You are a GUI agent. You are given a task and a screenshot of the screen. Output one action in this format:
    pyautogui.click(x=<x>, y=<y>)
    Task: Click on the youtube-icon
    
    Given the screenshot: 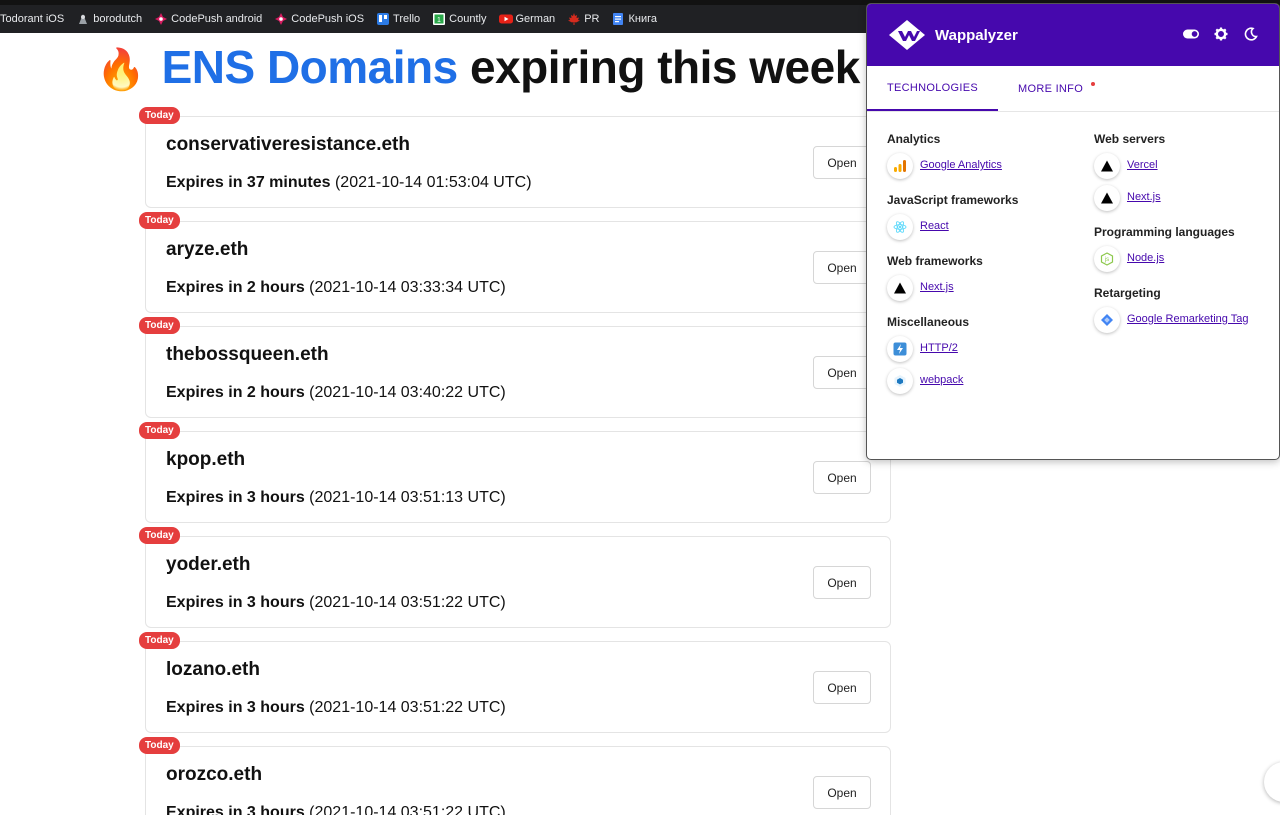 What is the action you would take?
    pyautogui.click(x=506, y=19)
    